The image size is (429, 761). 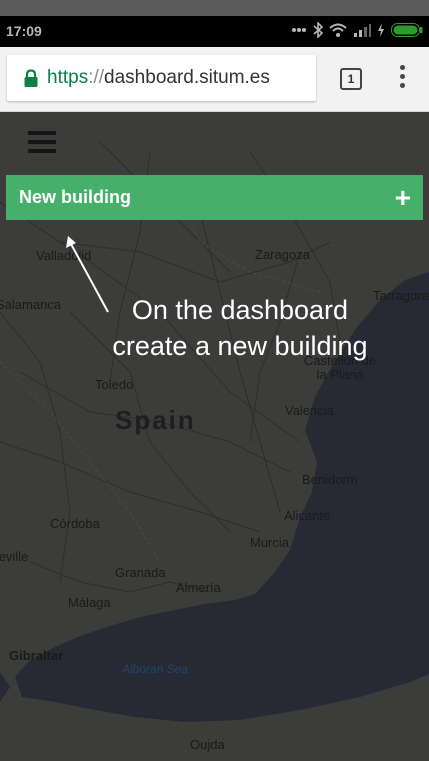 I want to click on url-text: https://dashboard.situm.es, so click(x=158, y=78).